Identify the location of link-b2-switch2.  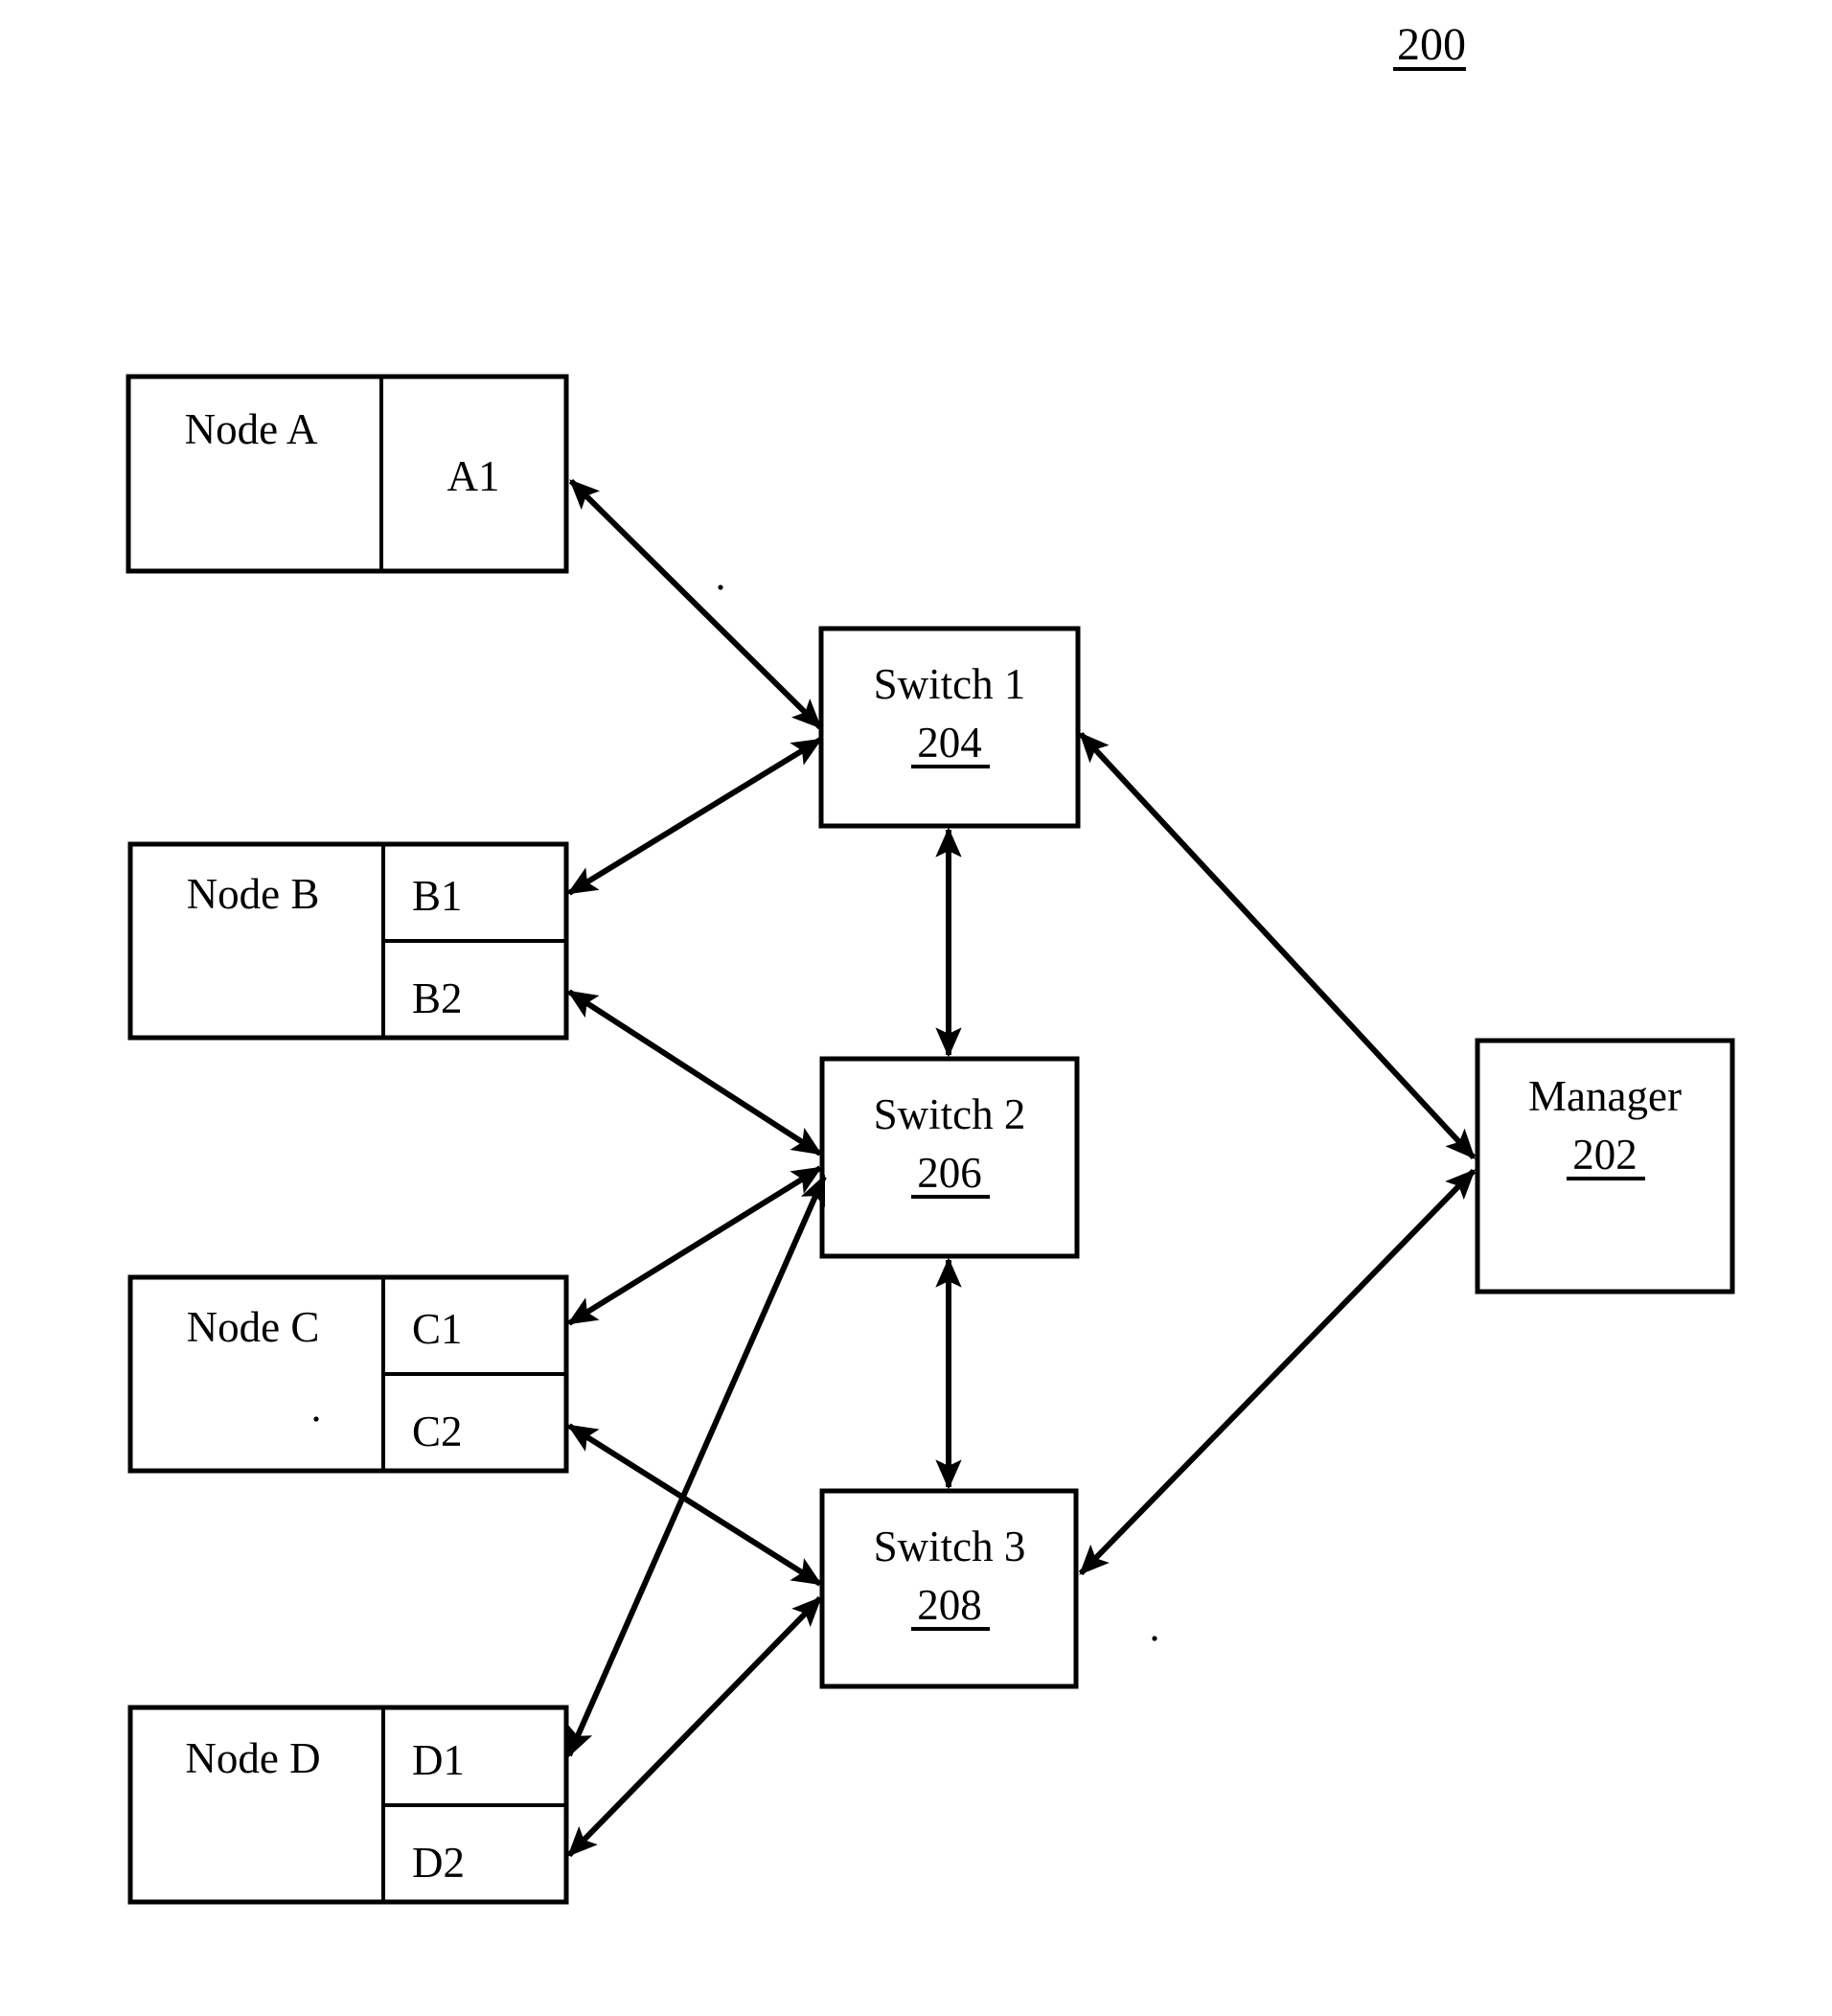
(694, 1073).